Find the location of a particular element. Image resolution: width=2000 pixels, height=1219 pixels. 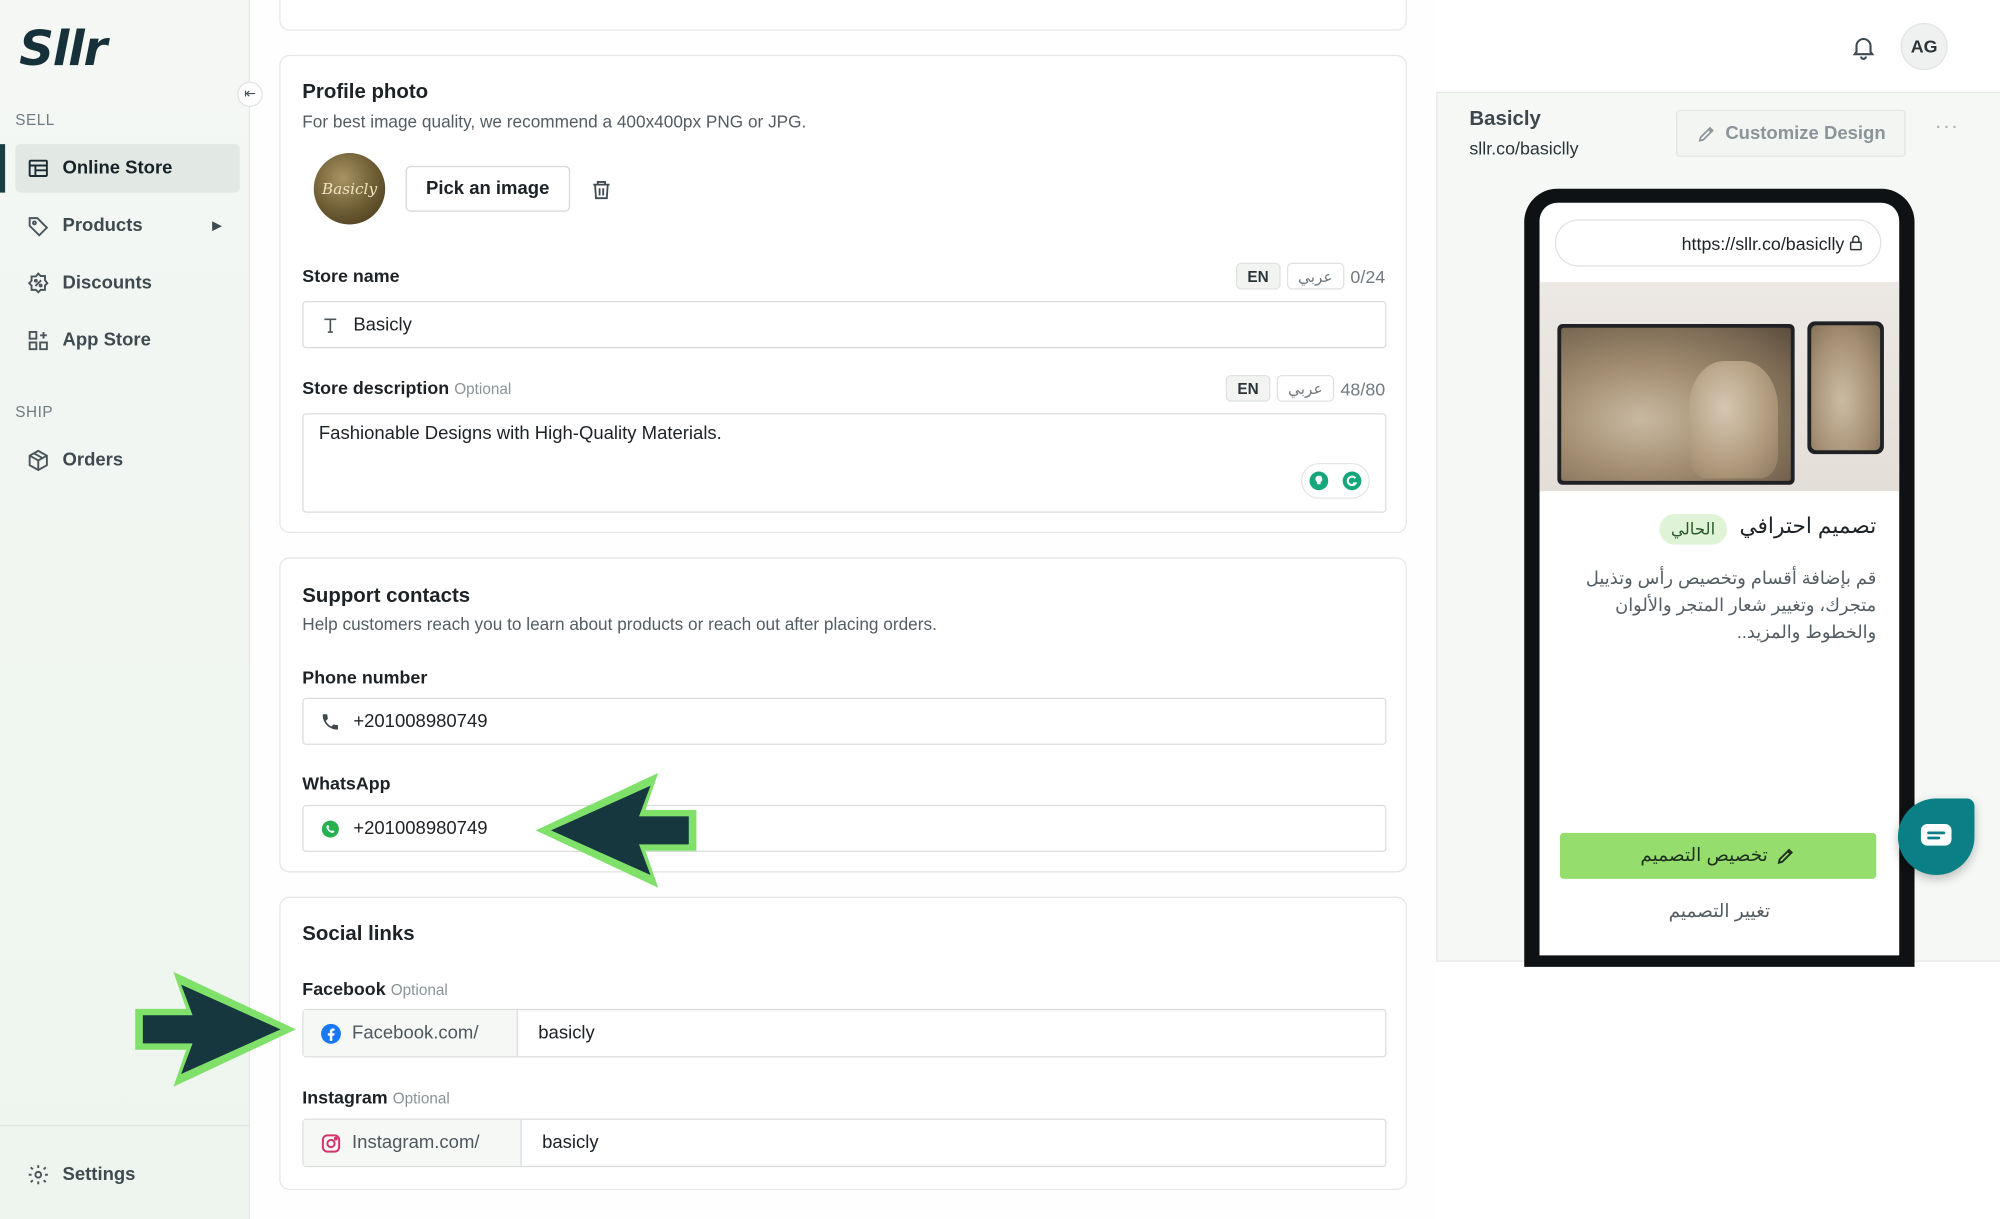

store-description-lang-tags: EN عربي 48/80 is located at coordinates (1305, 388).